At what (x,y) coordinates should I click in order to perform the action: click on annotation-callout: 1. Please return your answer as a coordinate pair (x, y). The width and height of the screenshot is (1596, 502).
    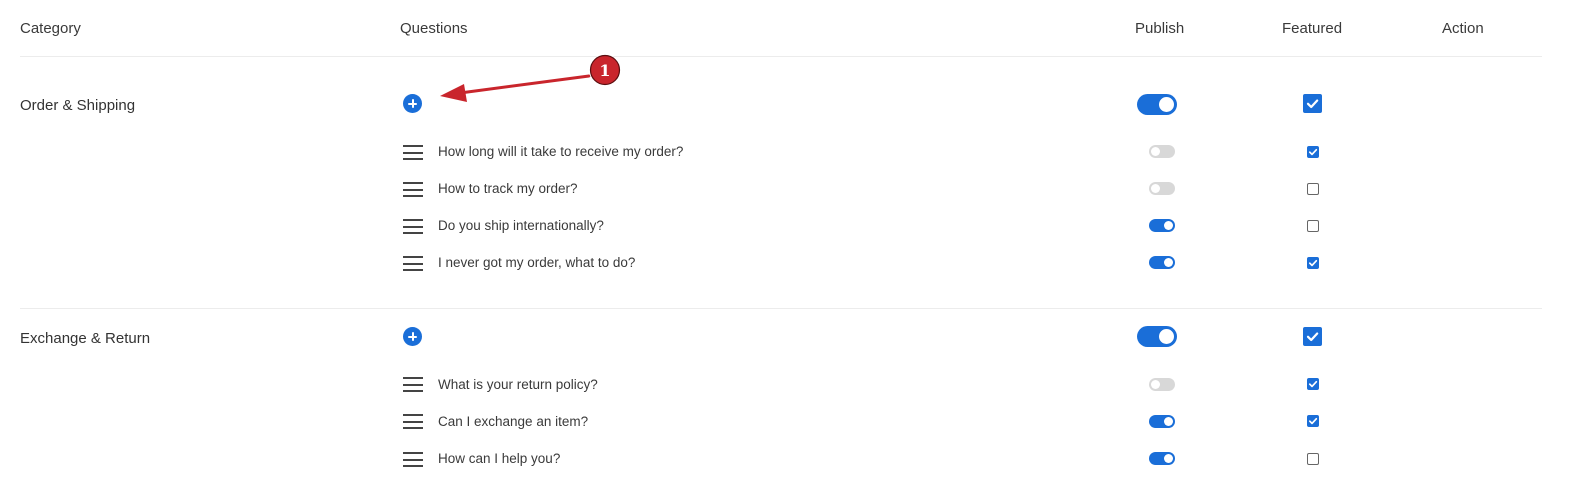
    Looking at the image, I should click on (530, 78).